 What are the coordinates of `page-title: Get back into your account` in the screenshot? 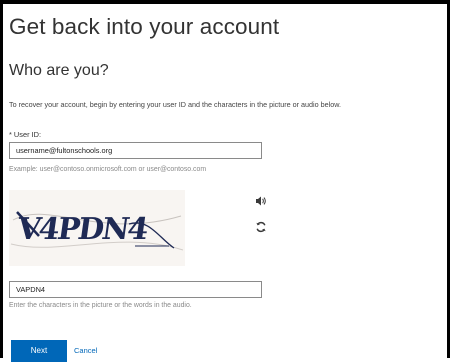 It's located at (144, 26).